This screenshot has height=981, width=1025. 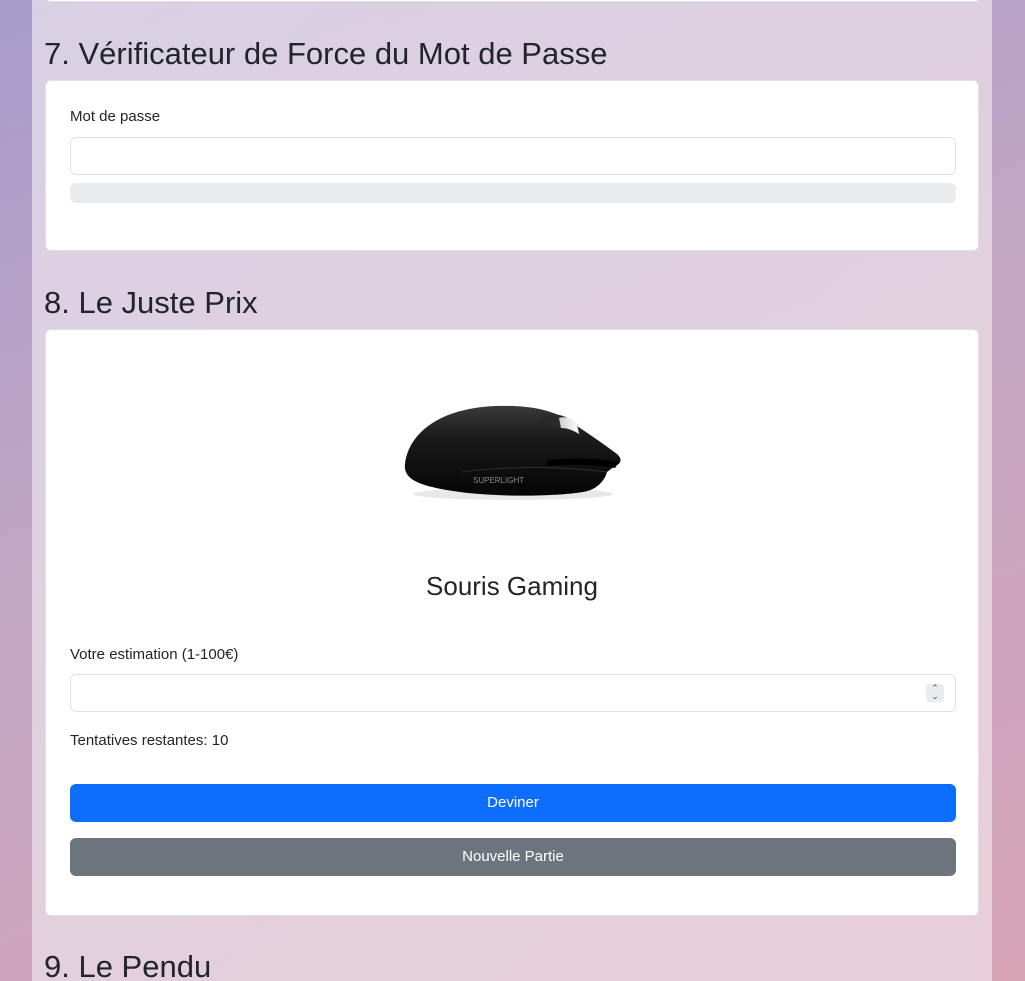 I want to click on price-game-section-title: 8. Le Juste Prix, so click(x=151, y=302).